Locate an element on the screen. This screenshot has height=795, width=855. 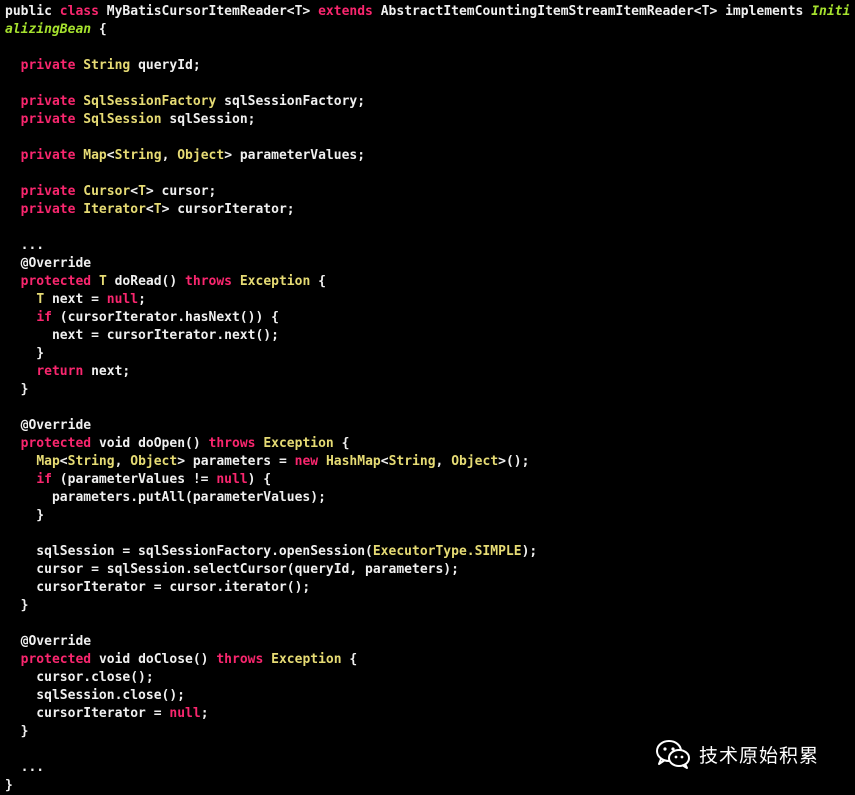
code-token: void doClose() is located at coordinates (157, 659).